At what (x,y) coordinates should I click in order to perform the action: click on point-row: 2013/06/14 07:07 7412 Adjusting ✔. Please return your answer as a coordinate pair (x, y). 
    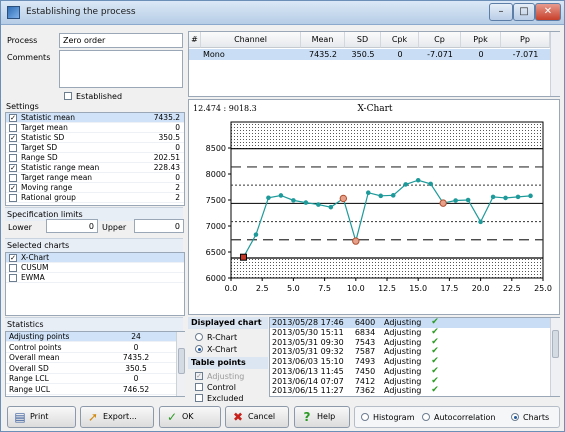
    Looking at the image, I should click on (410, 381).